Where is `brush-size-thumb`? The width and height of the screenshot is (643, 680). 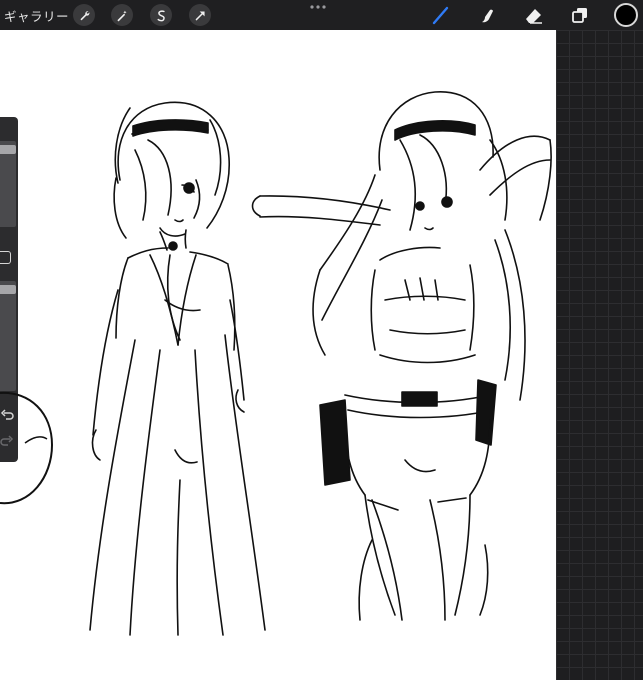
brush-size-thumb is located at coordinates (8, 149).